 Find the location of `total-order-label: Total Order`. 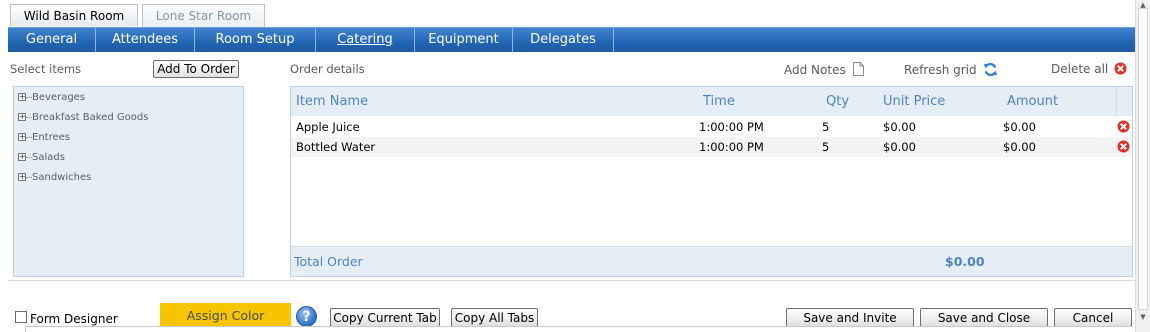

total-order-label: Total Order is located at coordinates (328, 261).